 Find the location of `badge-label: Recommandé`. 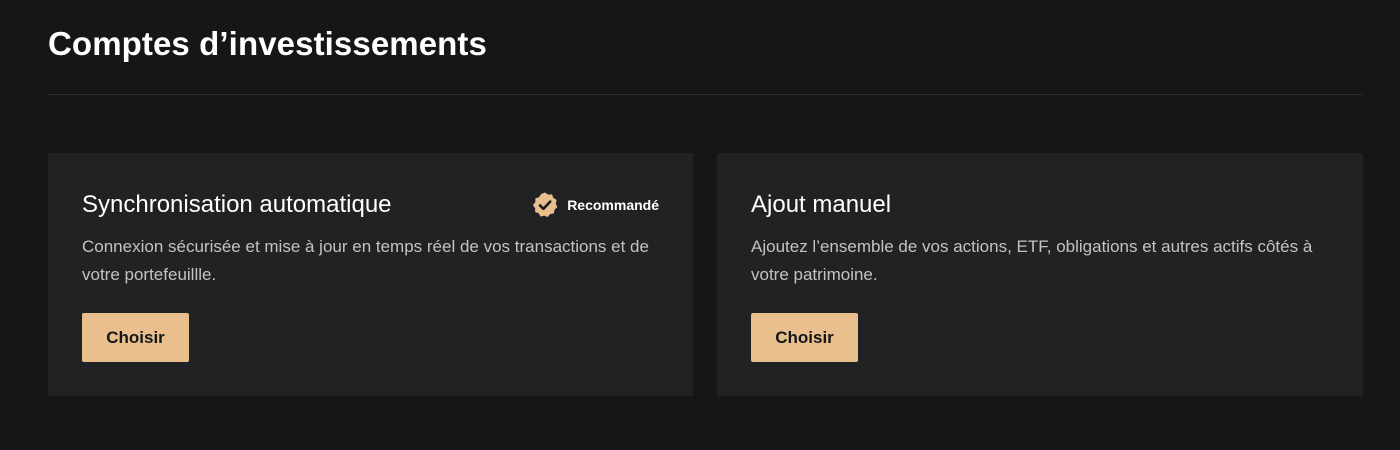

badge-label: Recommandé is located at coordinates (613, 205).